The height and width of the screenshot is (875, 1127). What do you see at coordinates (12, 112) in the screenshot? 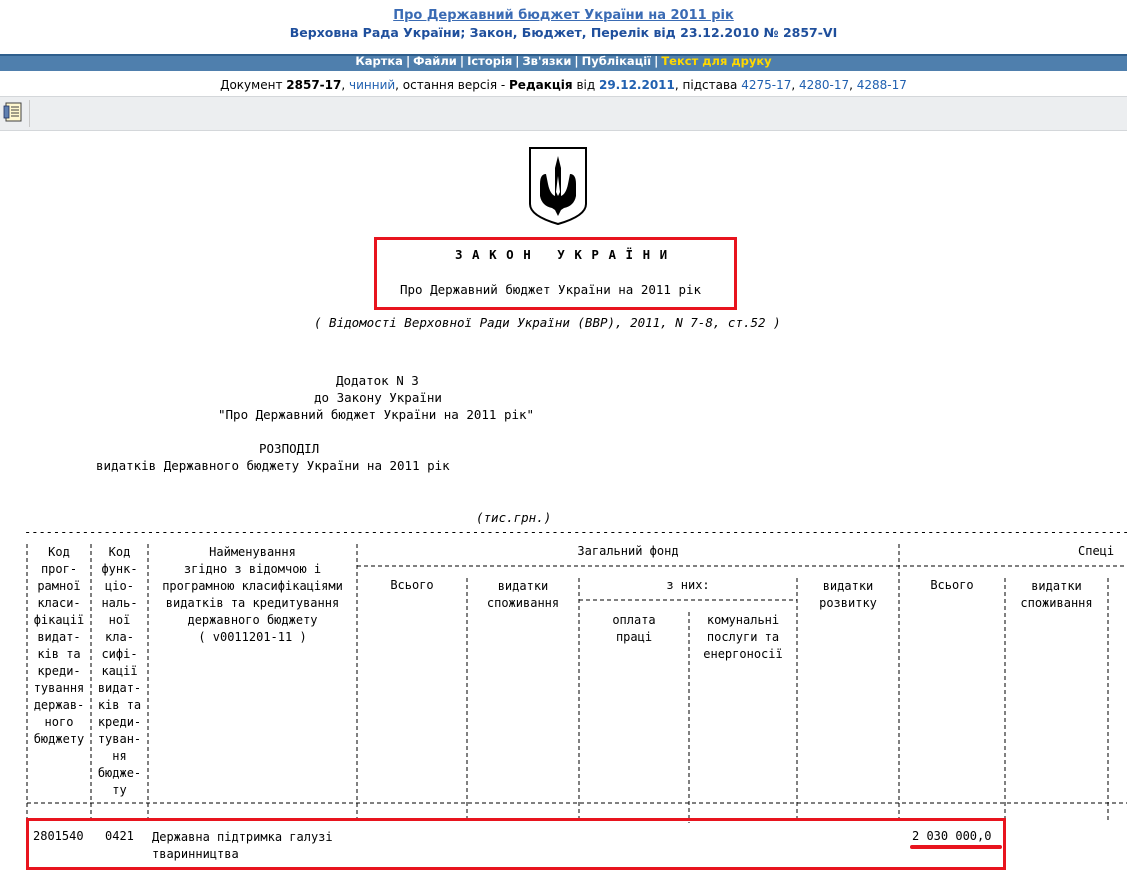
I see `document-icon` at bounding box center [12, 112].